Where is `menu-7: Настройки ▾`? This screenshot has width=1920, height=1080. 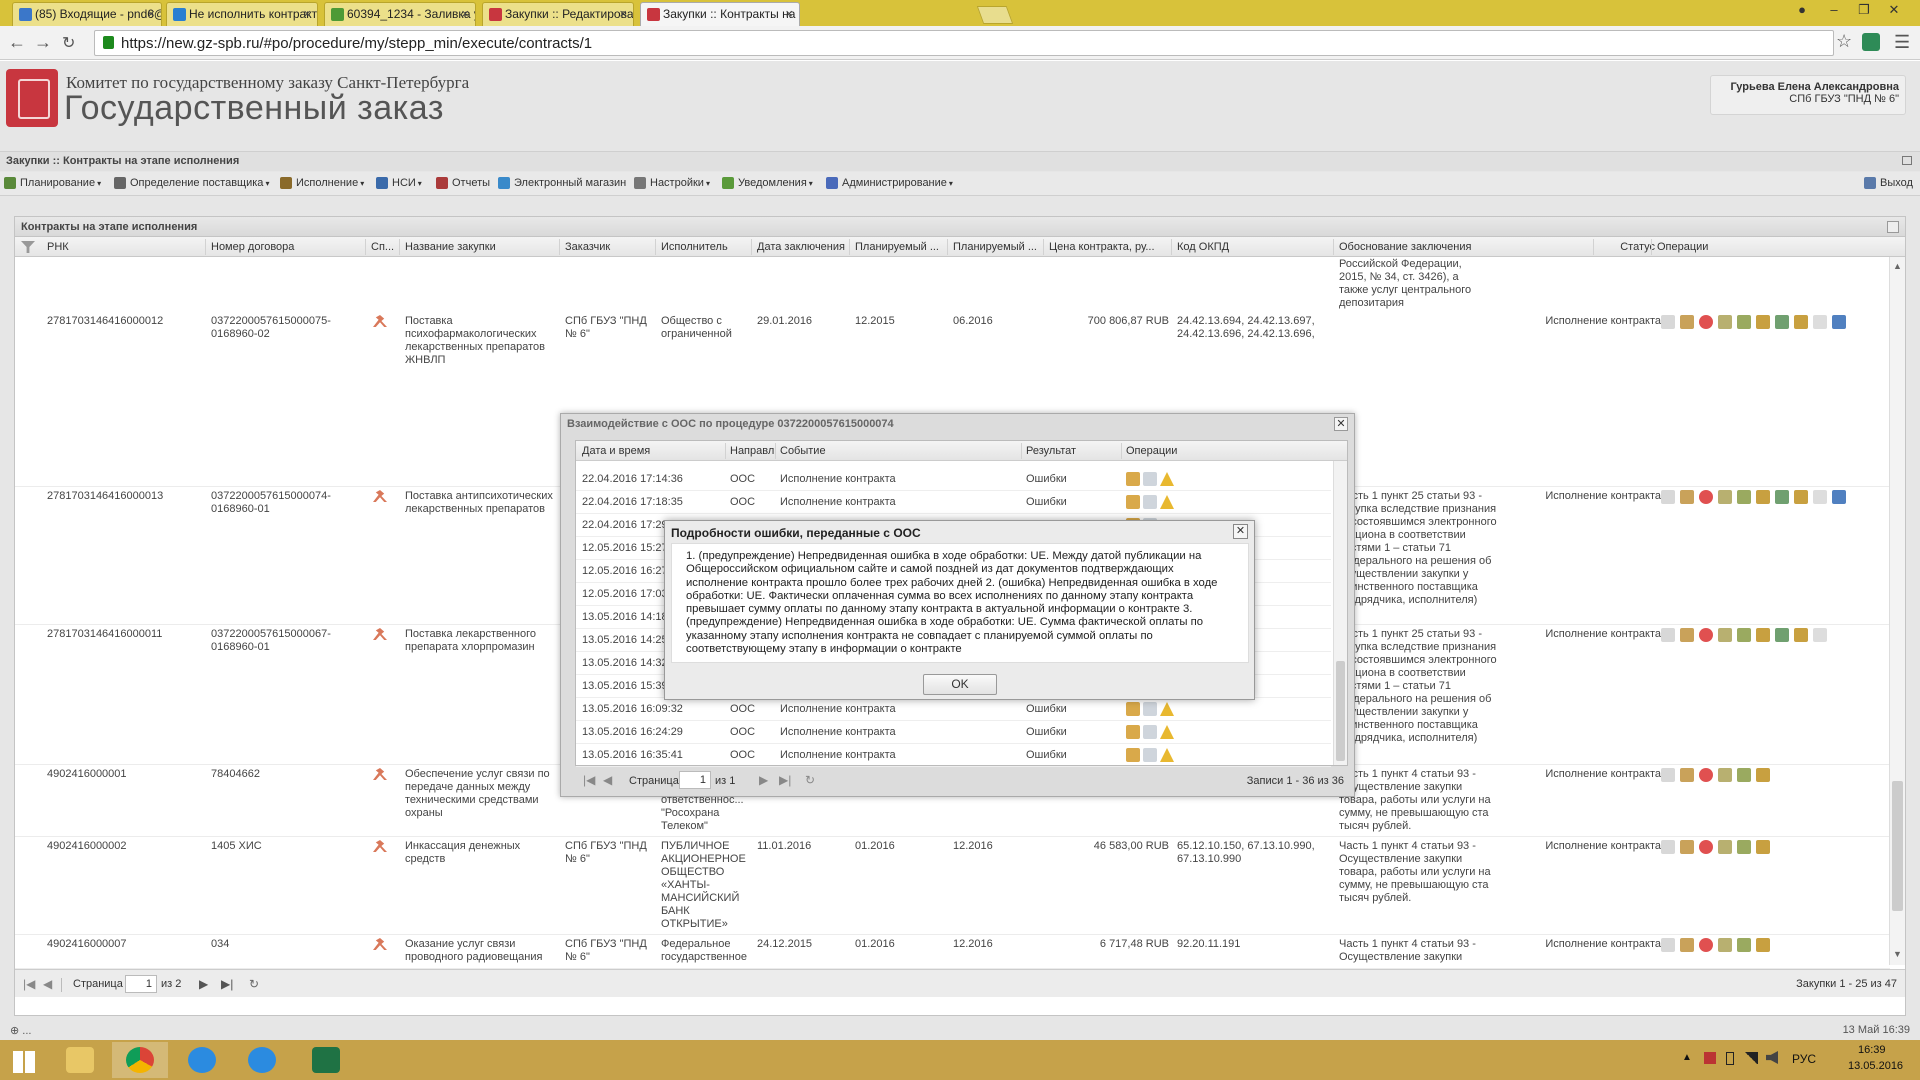
menu-7: Настройки ▾ is located at coordinates (672, 183).